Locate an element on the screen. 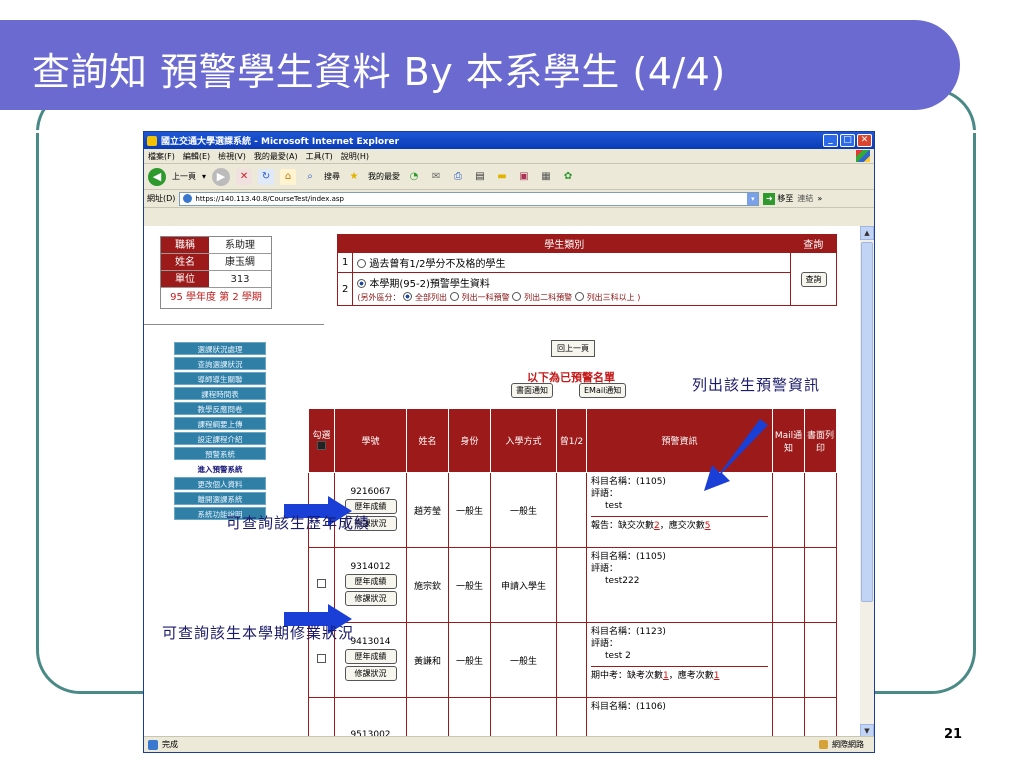 This screenshot has height=768, width=1024. messenger-icon: ✿ is located at coordinates (568, 177).